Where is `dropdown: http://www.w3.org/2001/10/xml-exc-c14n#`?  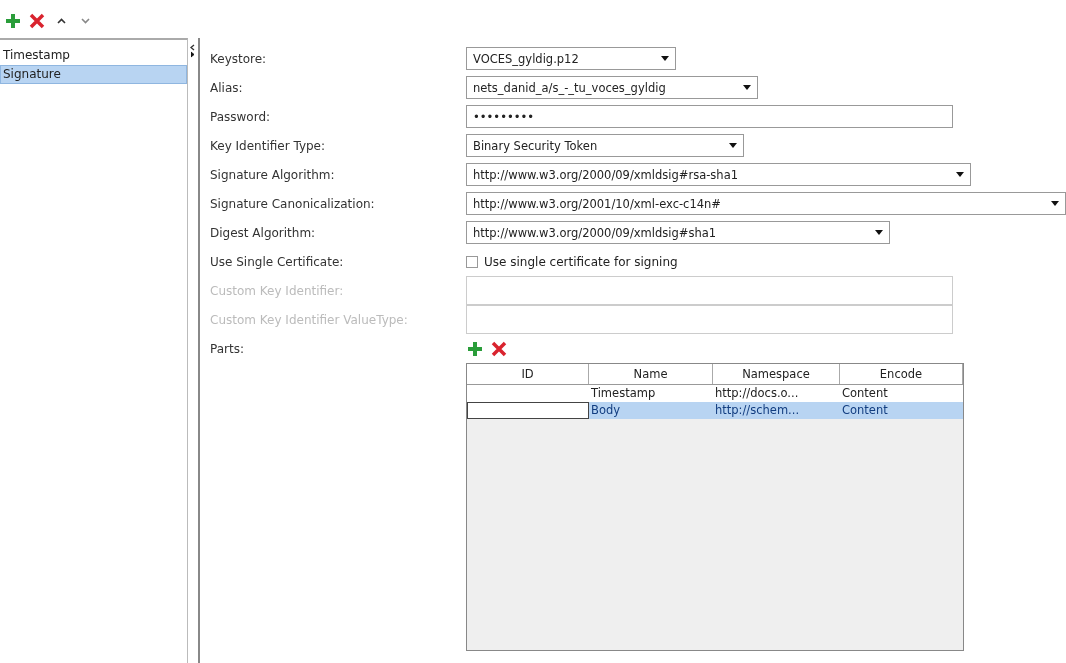
dropdown: http://www.w3.org/2001/10/xml-exc-c14n# is located at coordinates (766, 203).